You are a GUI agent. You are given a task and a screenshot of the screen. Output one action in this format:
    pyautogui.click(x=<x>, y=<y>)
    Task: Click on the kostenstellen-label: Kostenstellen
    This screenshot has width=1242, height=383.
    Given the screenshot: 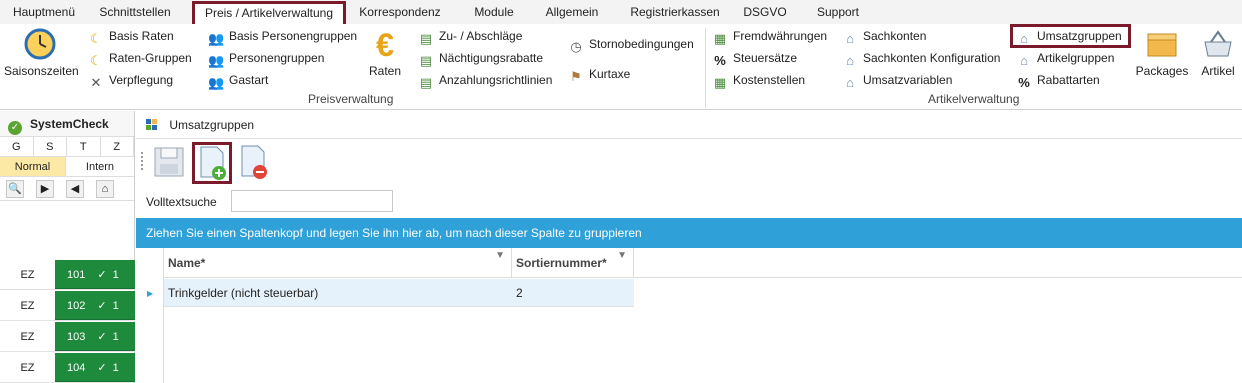 What is the action you would take?
    pyautogui.click(x=769, y=80)
    